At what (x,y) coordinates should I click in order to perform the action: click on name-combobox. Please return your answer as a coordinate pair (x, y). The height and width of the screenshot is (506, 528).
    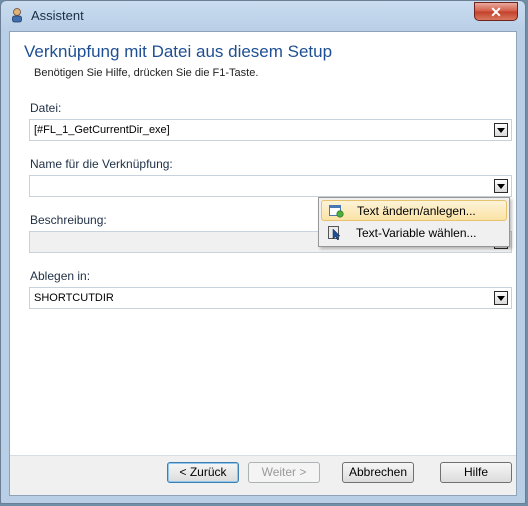
    Looking at the image, I should click on (270, 186).